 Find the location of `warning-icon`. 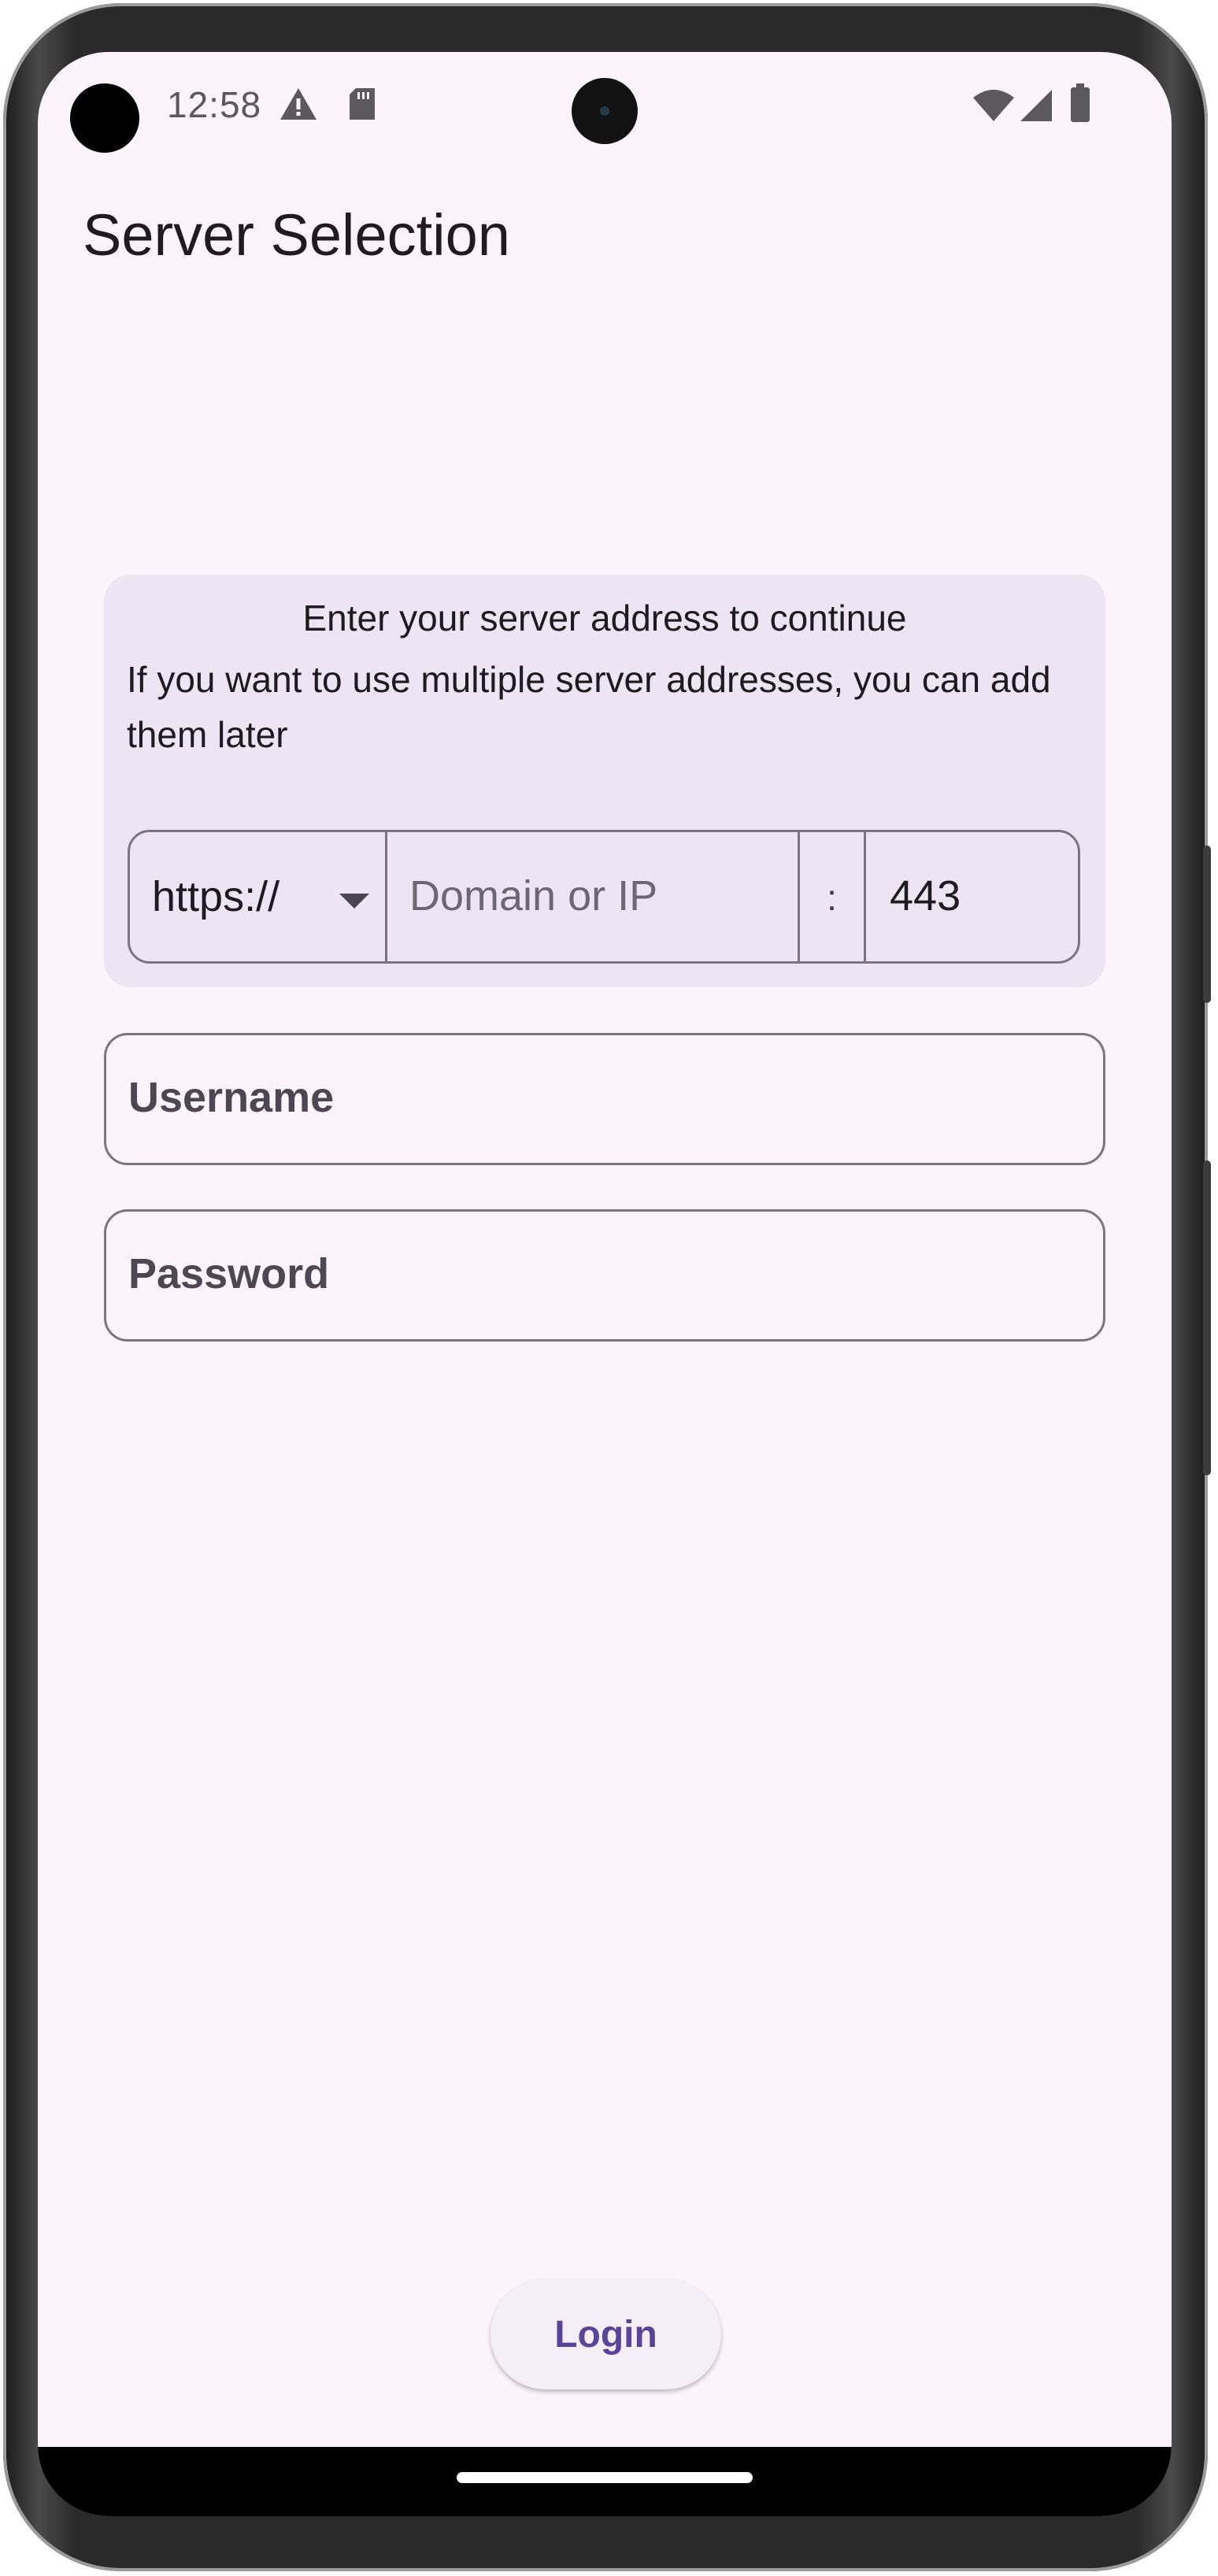

warning-icon is located at coordinates (298, 106).